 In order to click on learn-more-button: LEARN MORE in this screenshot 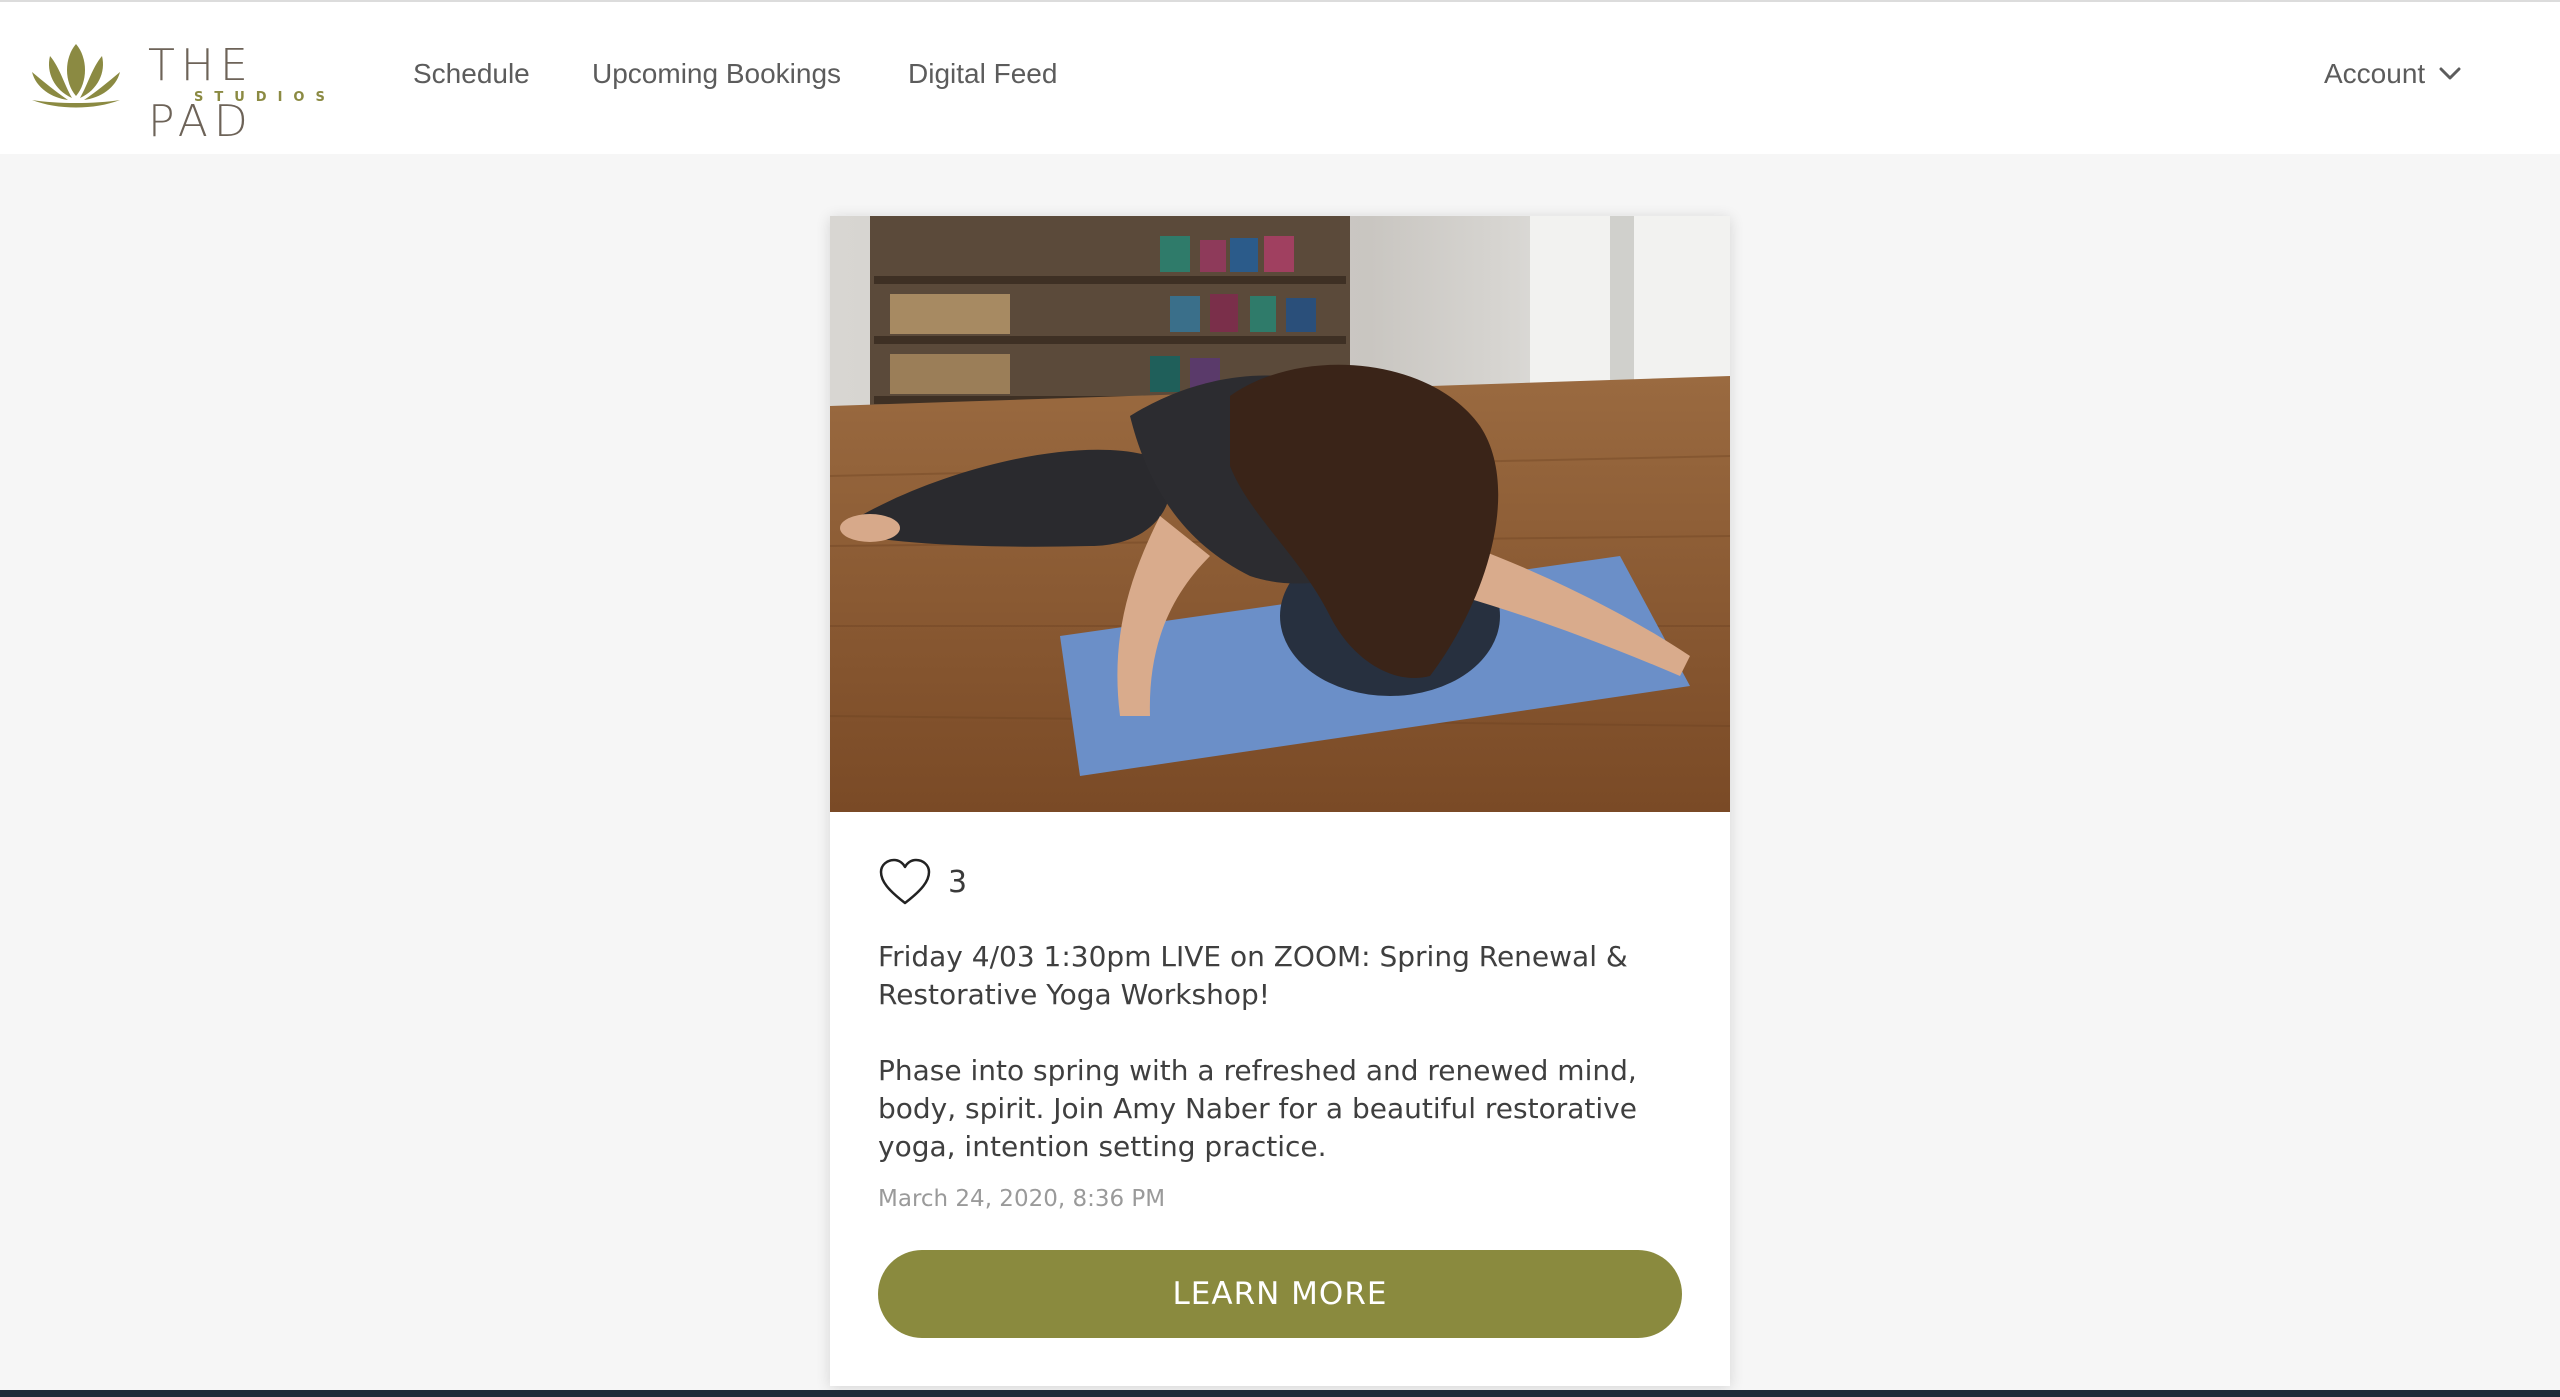, I will do `click(1280, 1294)`.